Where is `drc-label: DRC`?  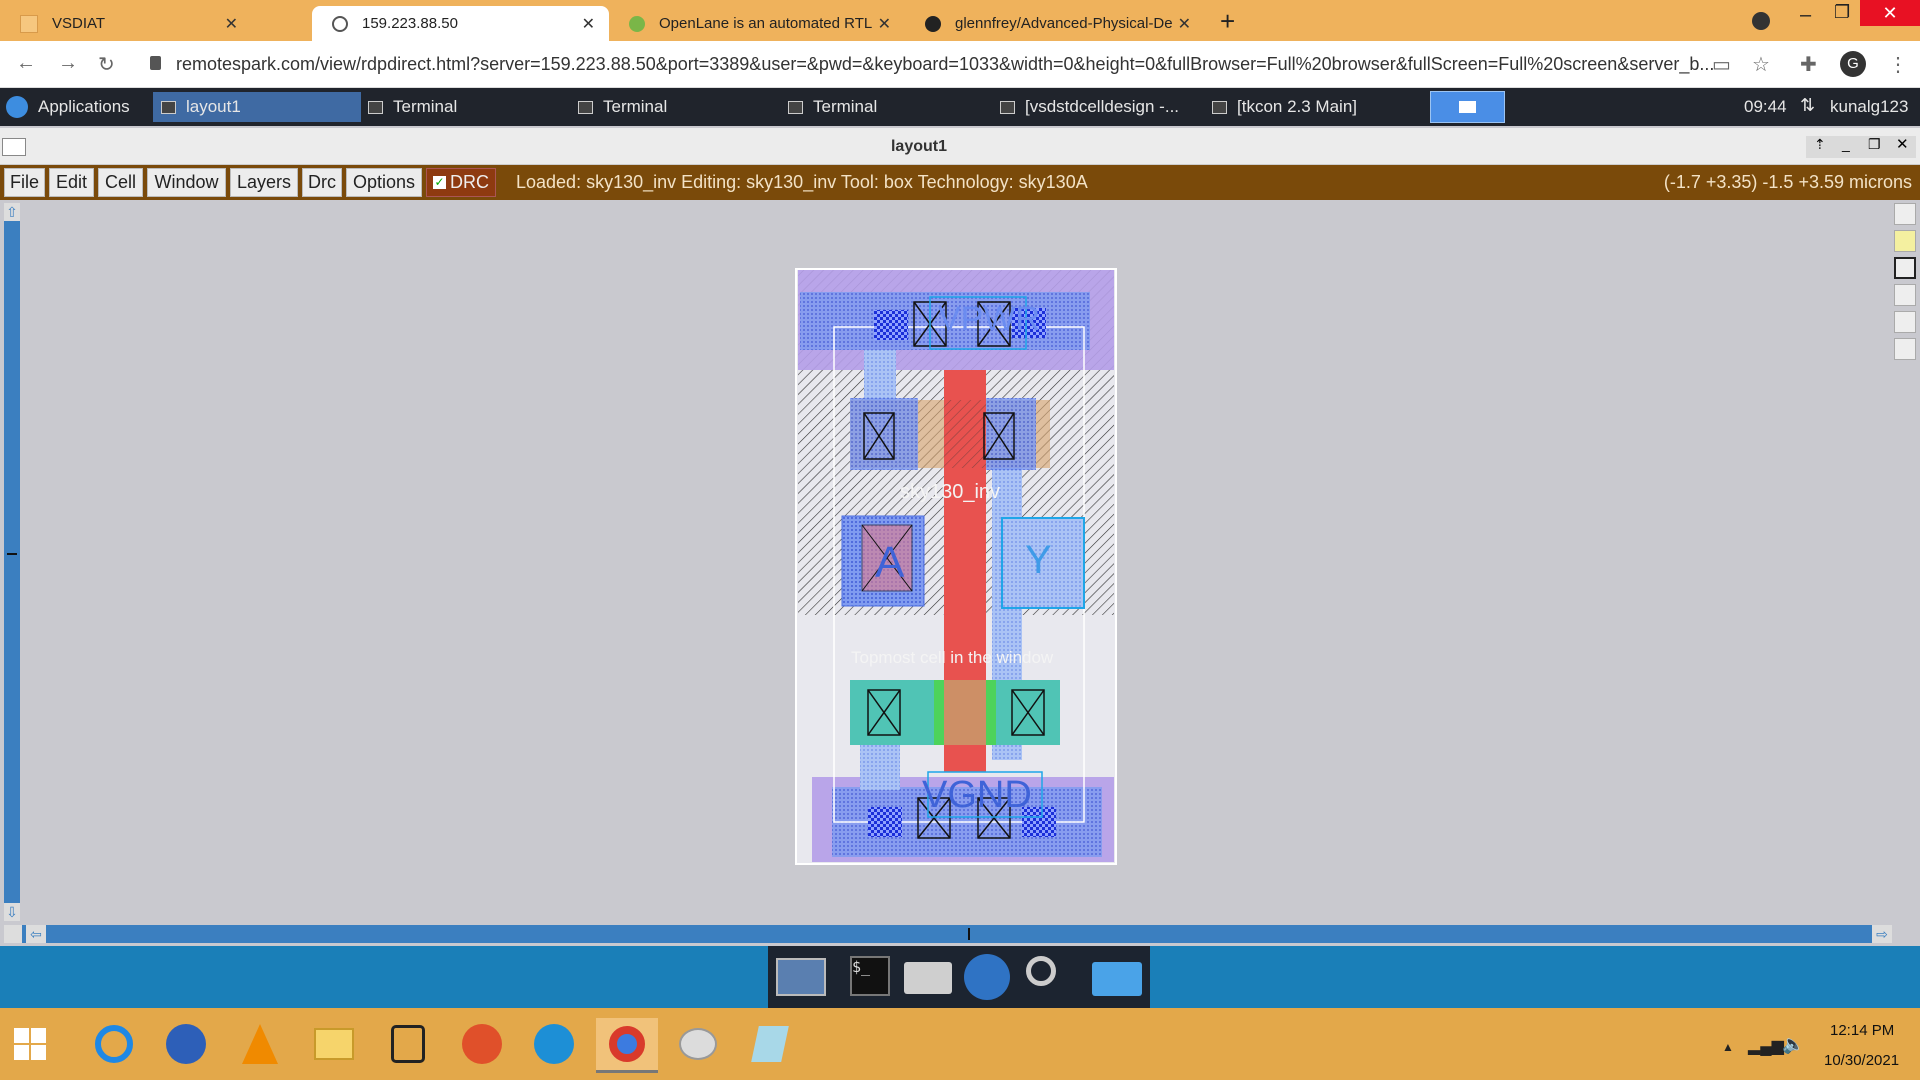 drc-label: DRC is located at coordinates (469, 182).